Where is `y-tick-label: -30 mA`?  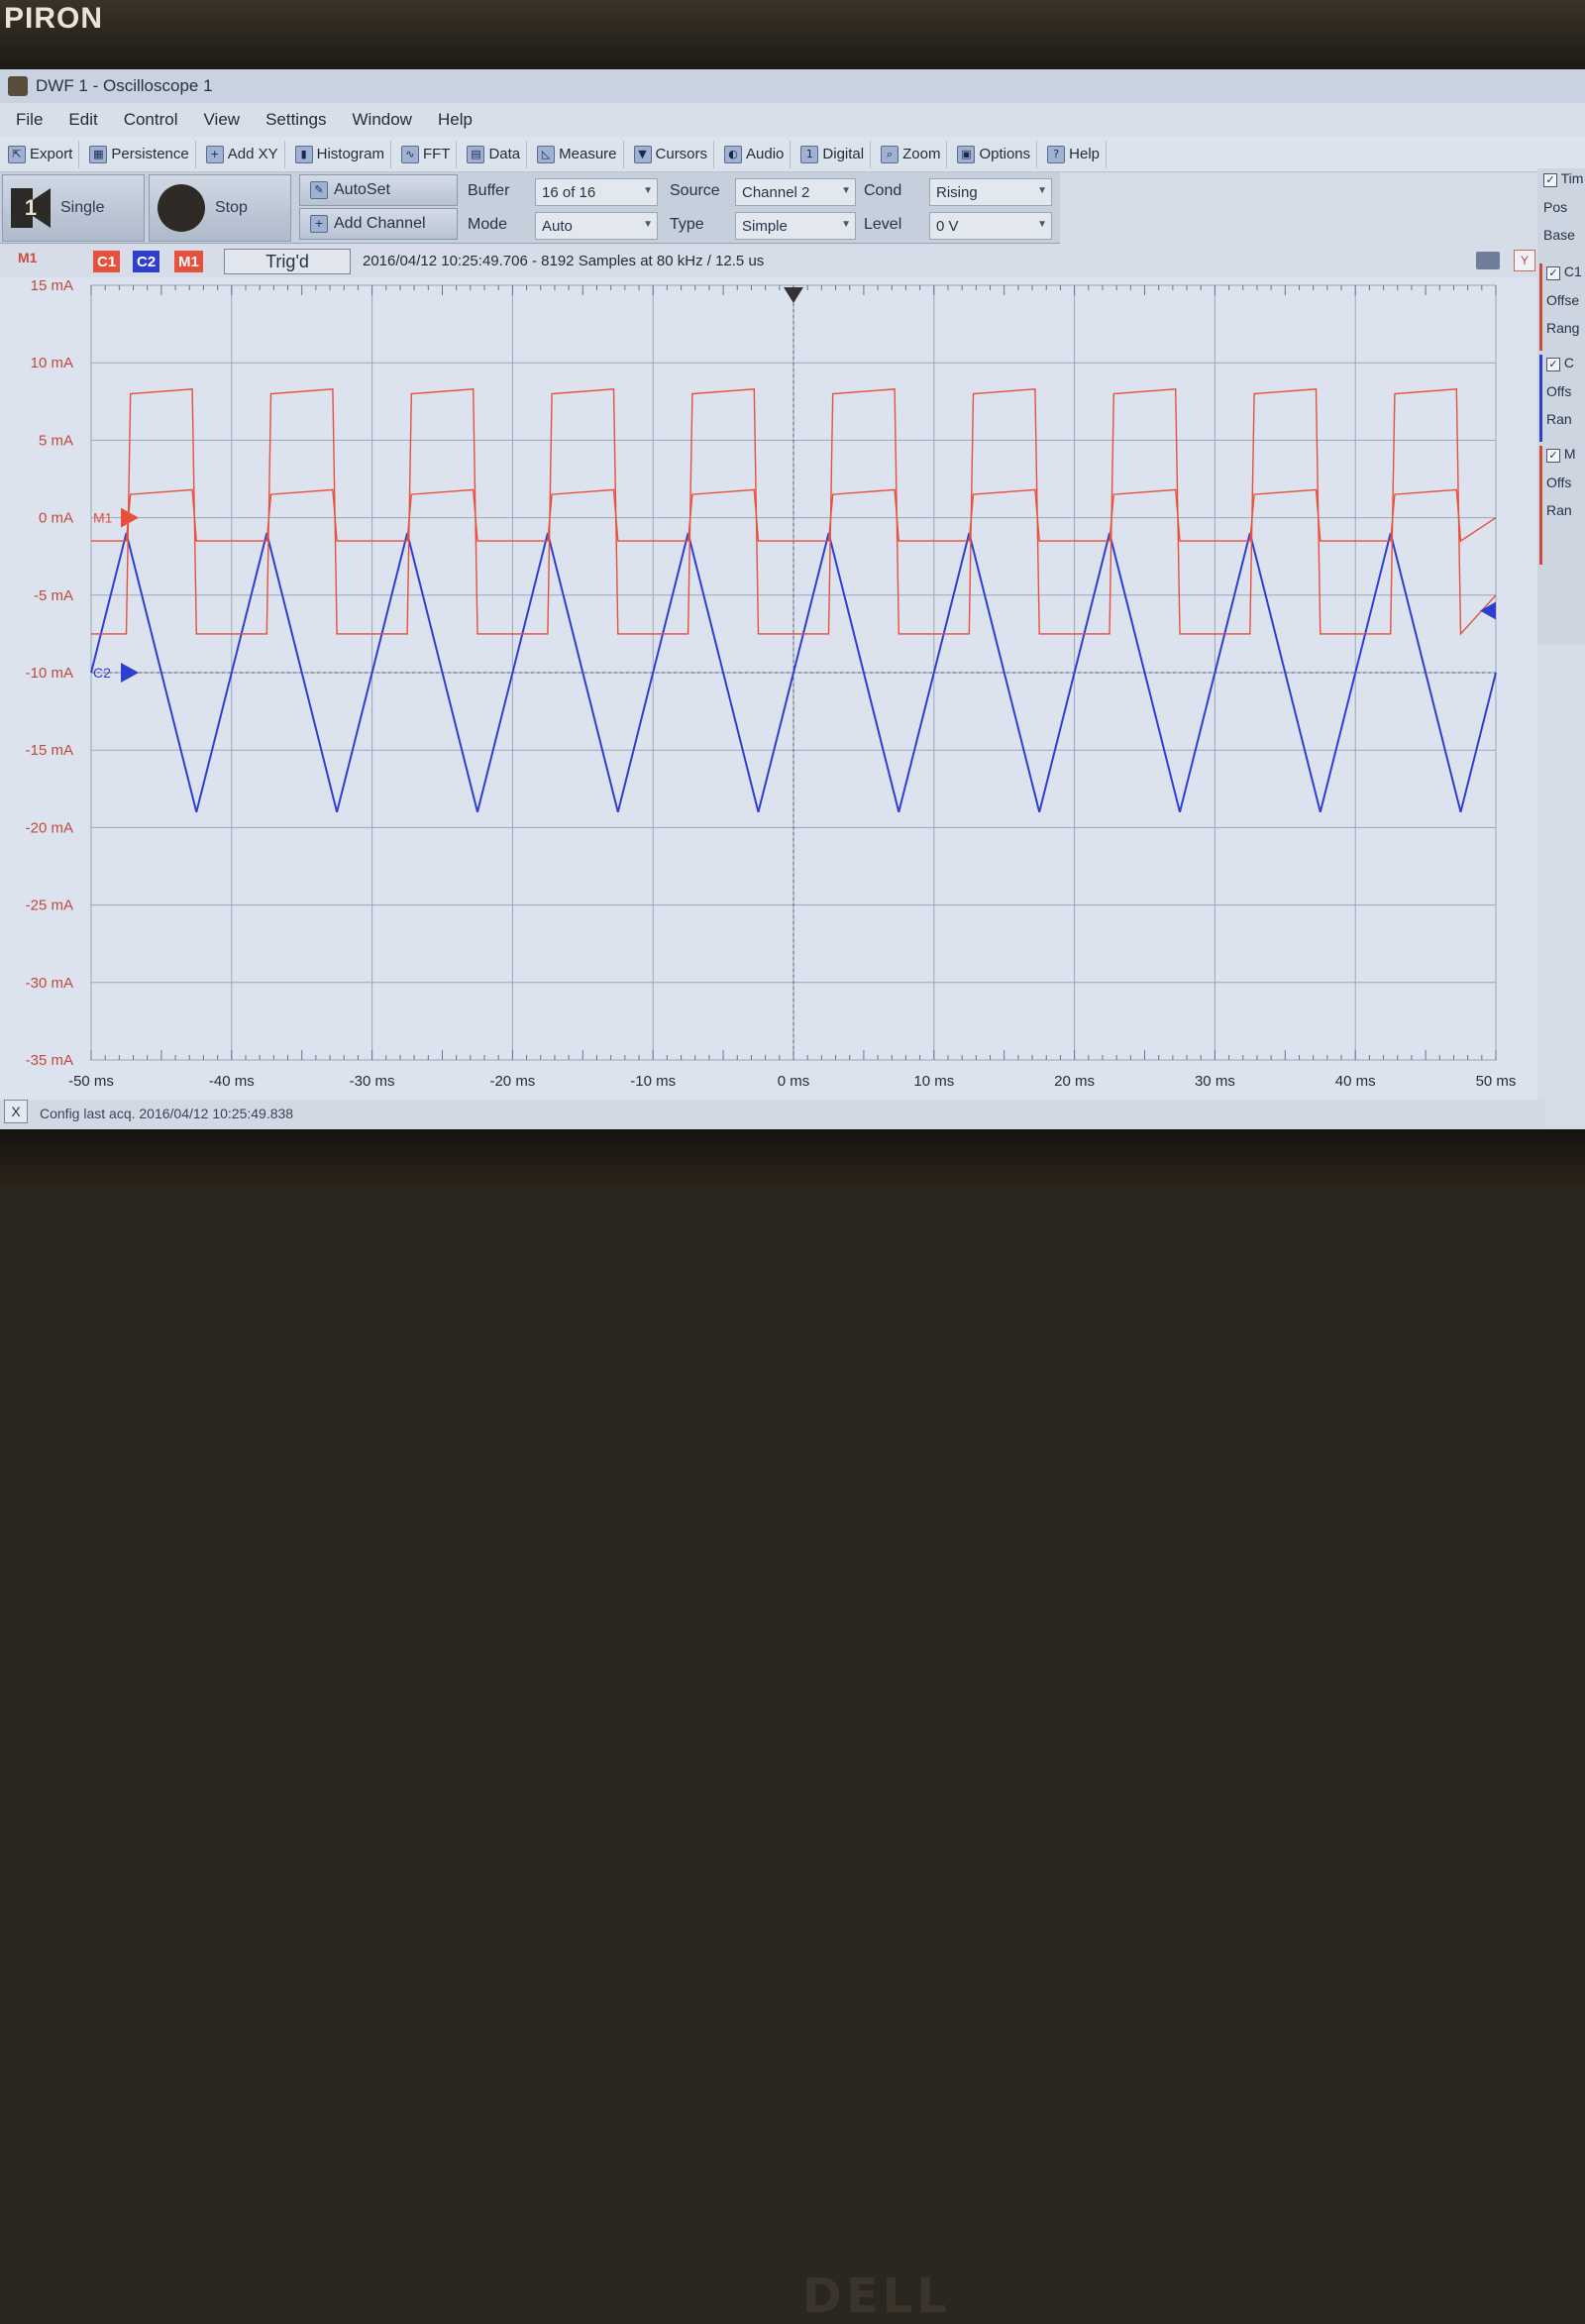 y-tick-label: -30 mA is located at coordinates (49, 983).